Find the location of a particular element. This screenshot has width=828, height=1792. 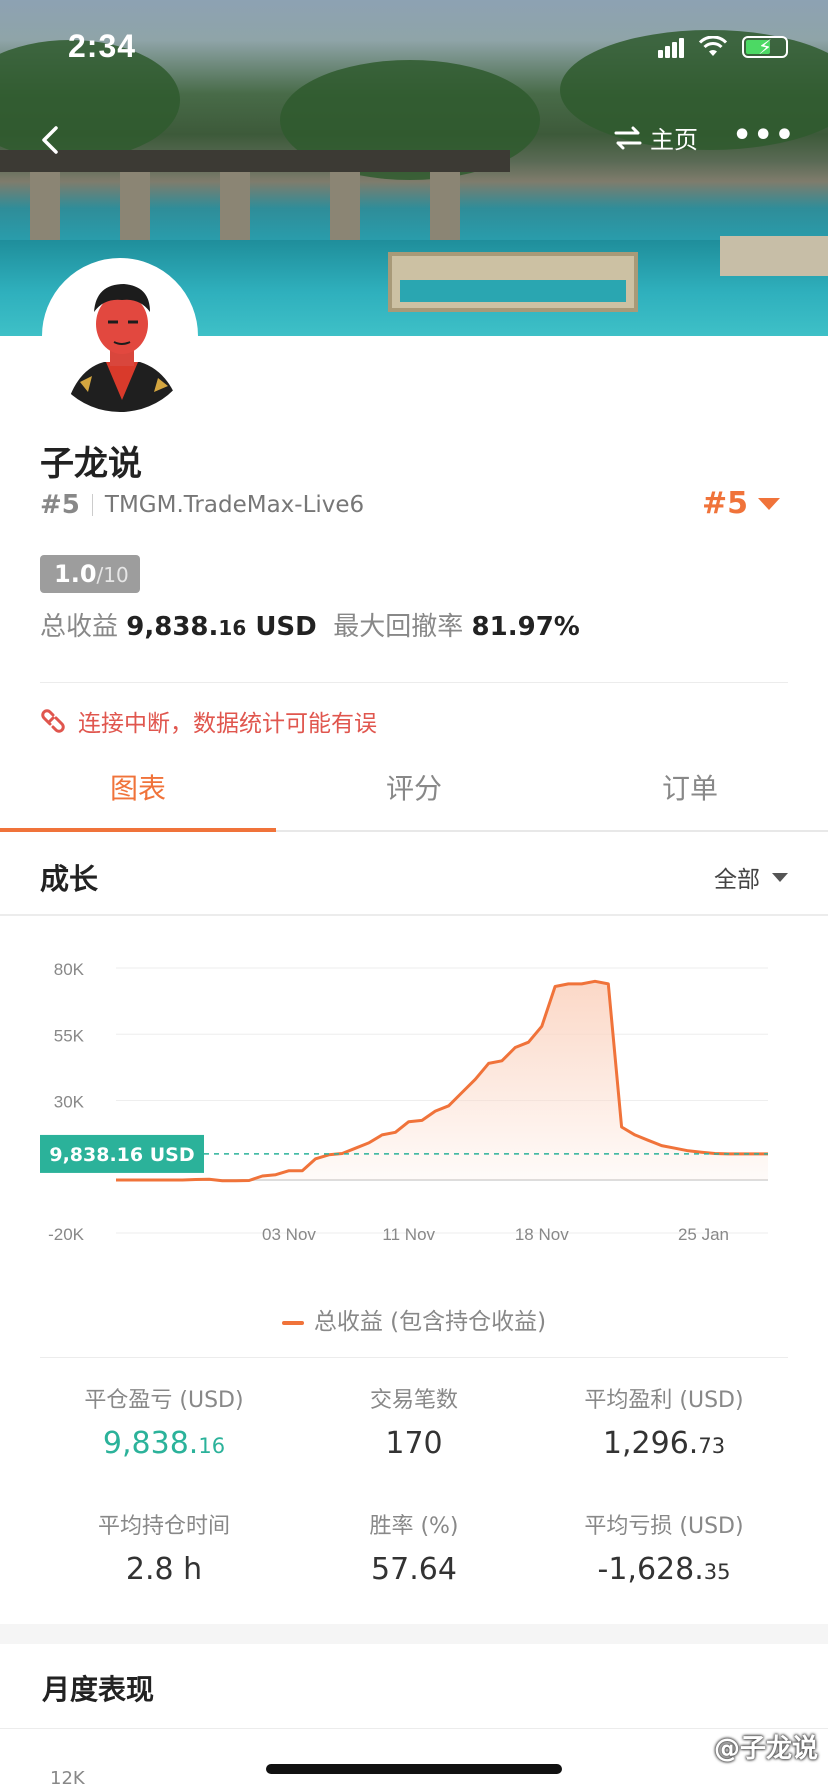

wifi-icon is located at coordinates (713, 46).